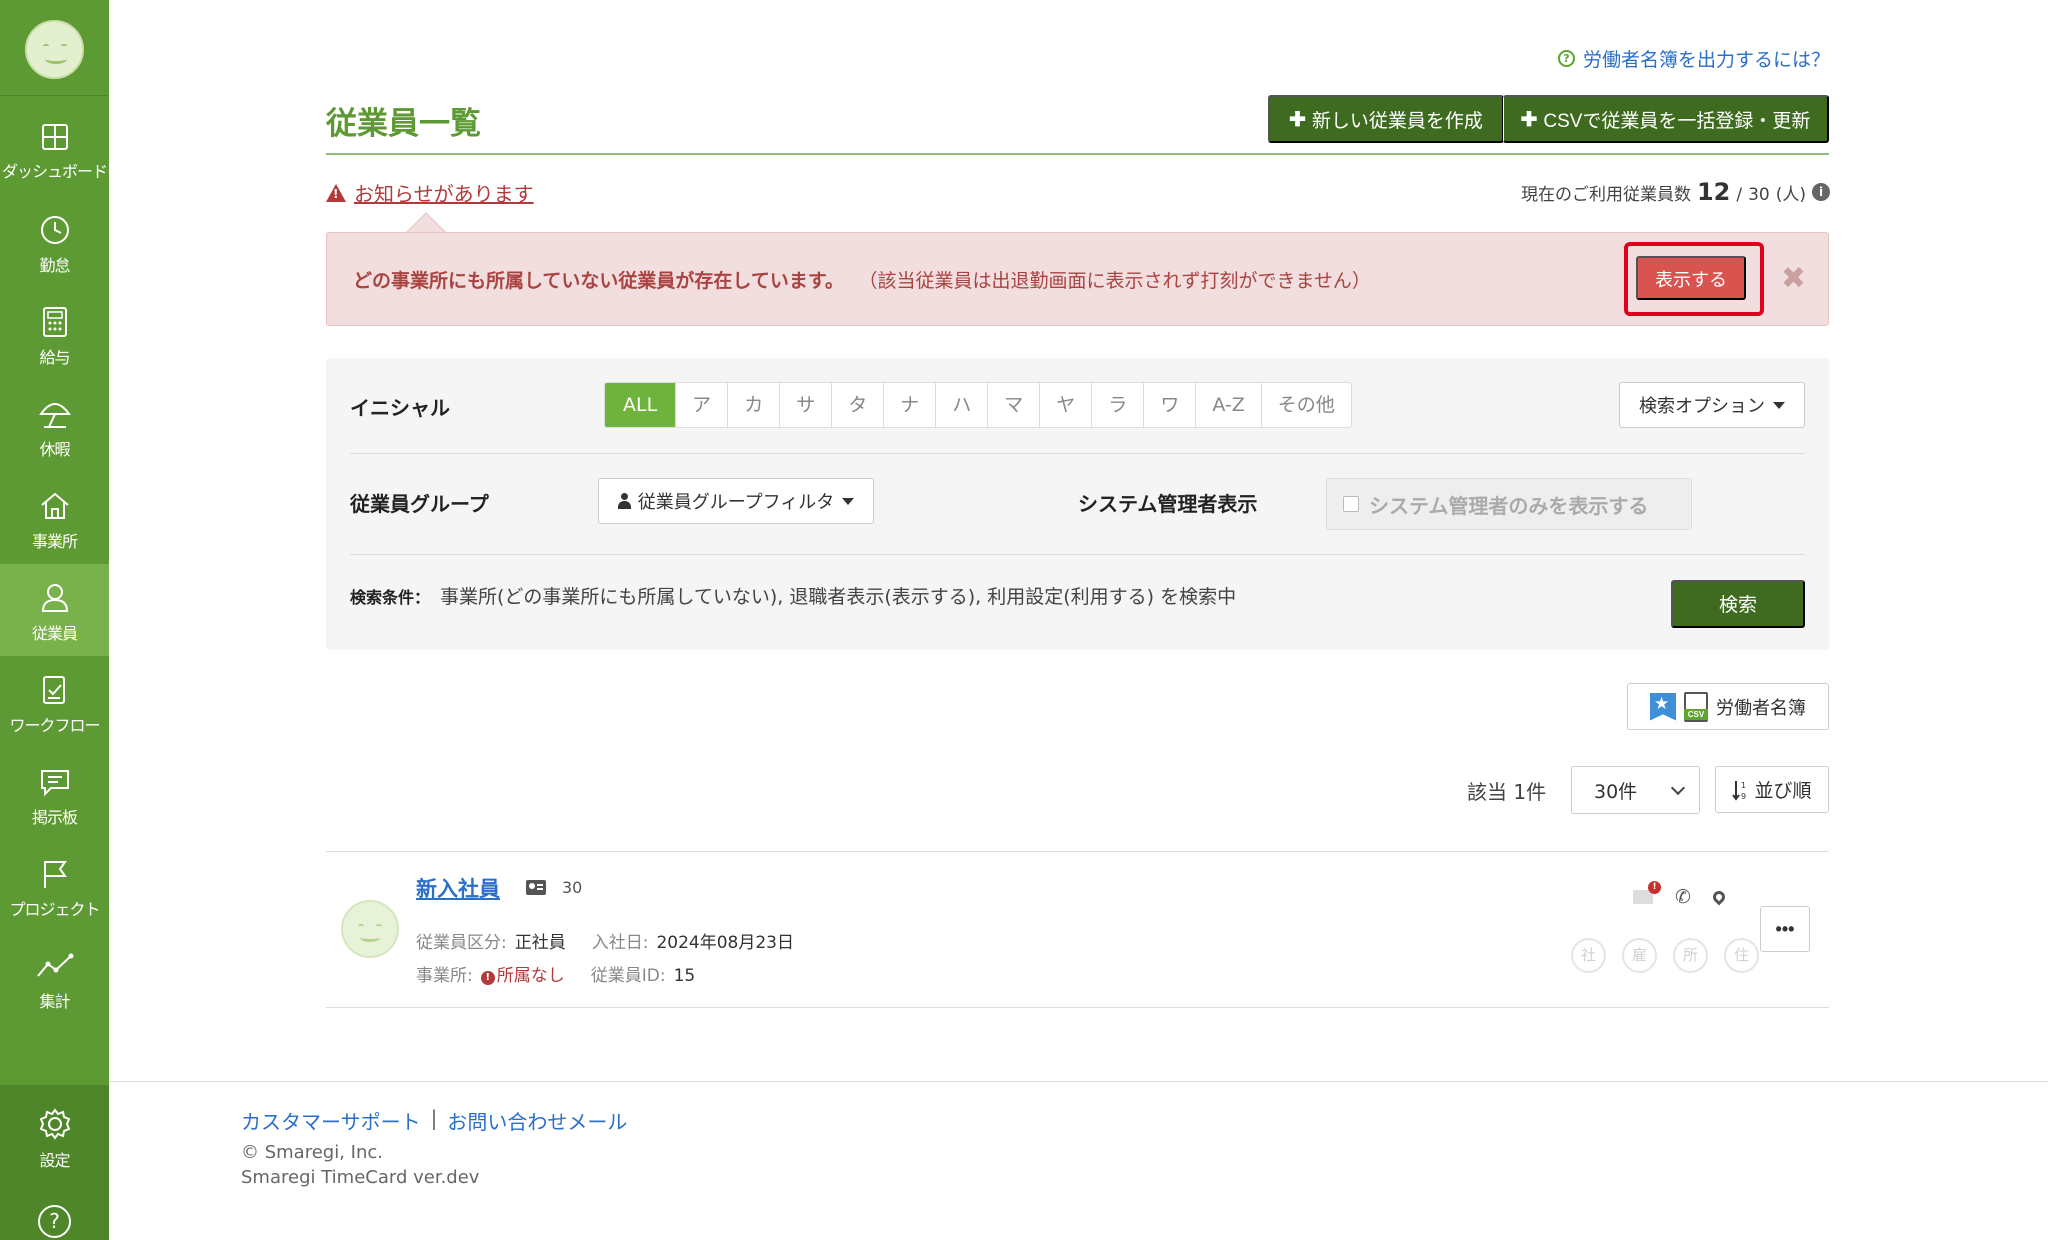  What do you see at coordinates (1507, 792) in the screenshot?
I see `result-count: 該当 1件` at bounding box center [1507, 792].